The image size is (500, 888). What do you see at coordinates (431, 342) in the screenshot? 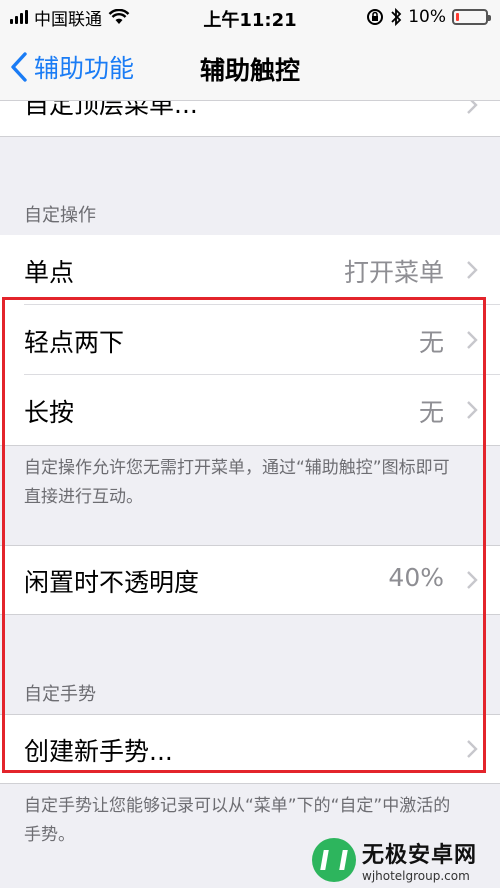
I see `double-tap-value: 无` at bounding box center [431, 342].